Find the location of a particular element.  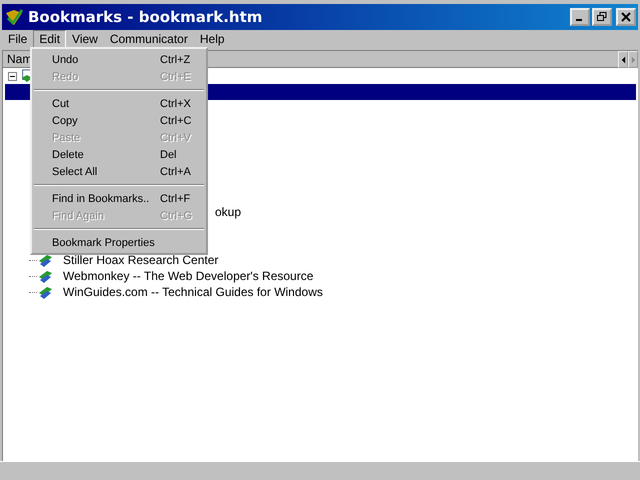

menu-item: File is located at coordinates (18, 39).